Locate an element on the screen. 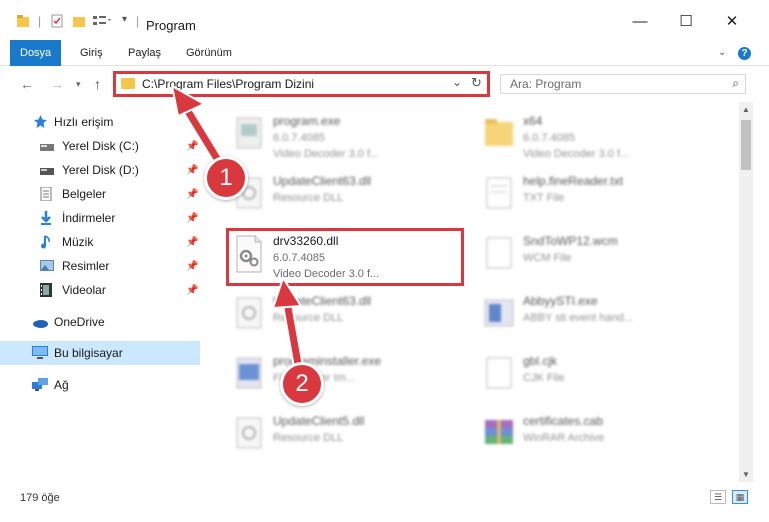 This screenshot has height=522, width=769. nav-item-pictures: Resimler 📌 is located at coordinates (100, 266).